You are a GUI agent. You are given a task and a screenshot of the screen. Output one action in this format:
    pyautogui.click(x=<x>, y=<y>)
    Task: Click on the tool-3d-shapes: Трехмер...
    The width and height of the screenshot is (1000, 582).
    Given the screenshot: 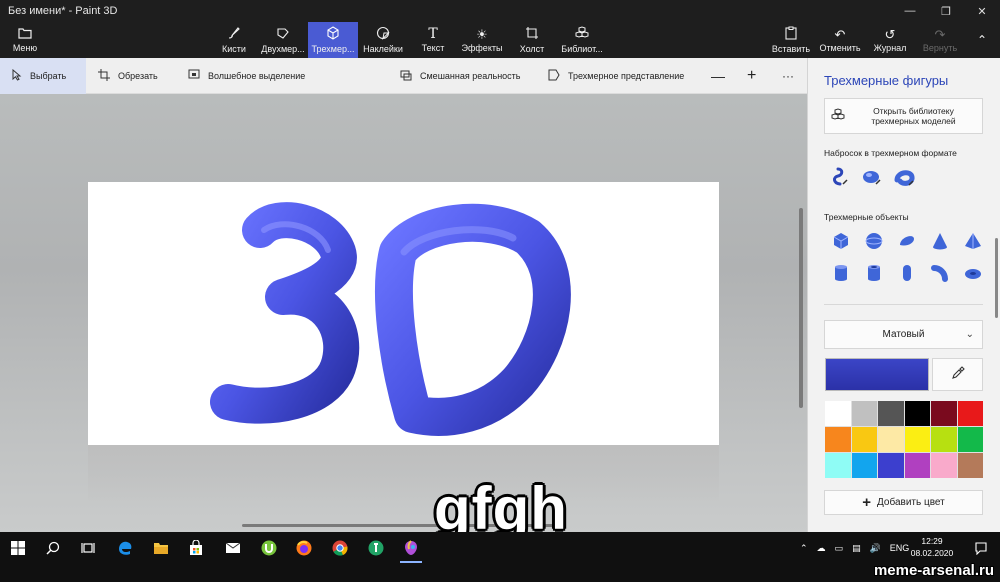 What is the action you would take?
    pyautogui.click(x=333, y=40)
    